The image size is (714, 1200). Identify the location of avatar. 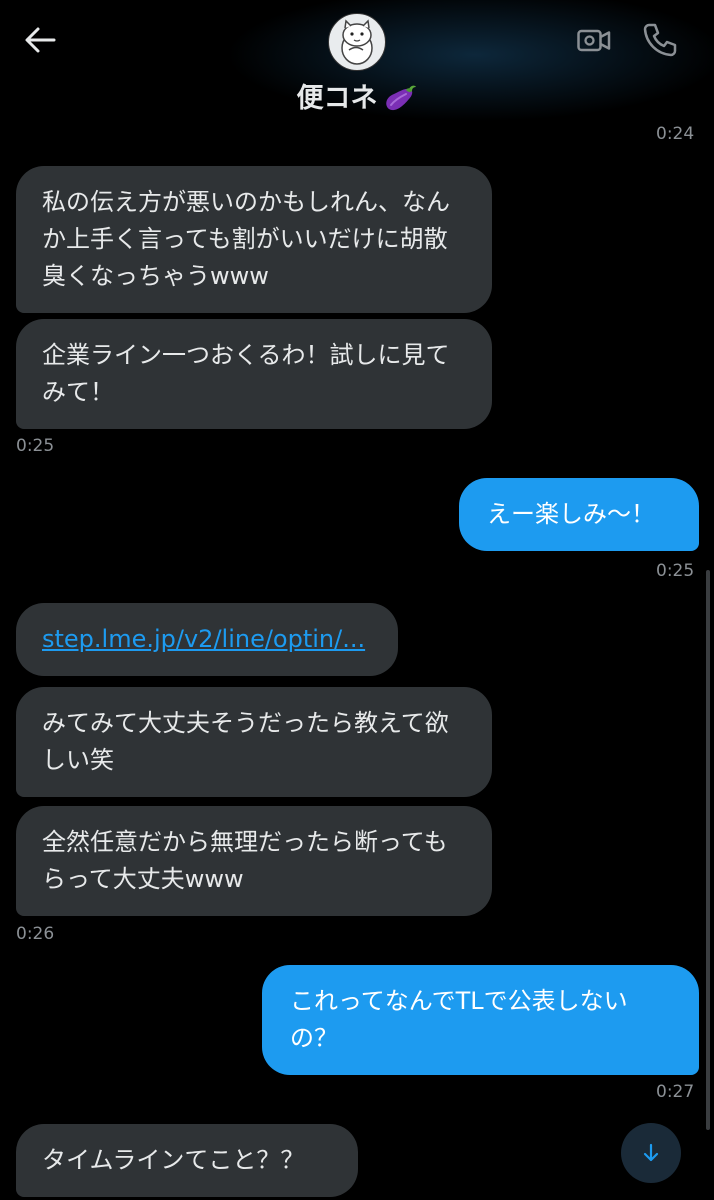
(357, 42).